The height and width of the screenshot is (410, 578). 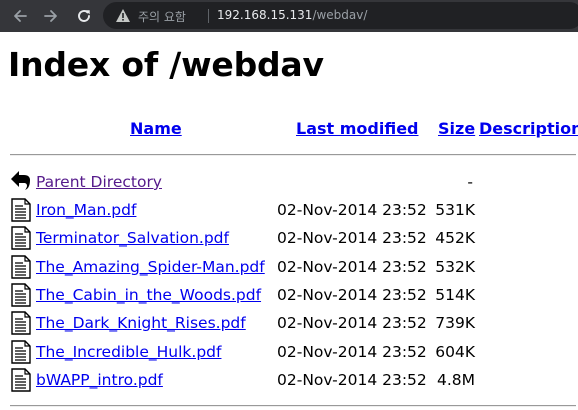 I want to click on forward-button, so click(x=51, y=16).